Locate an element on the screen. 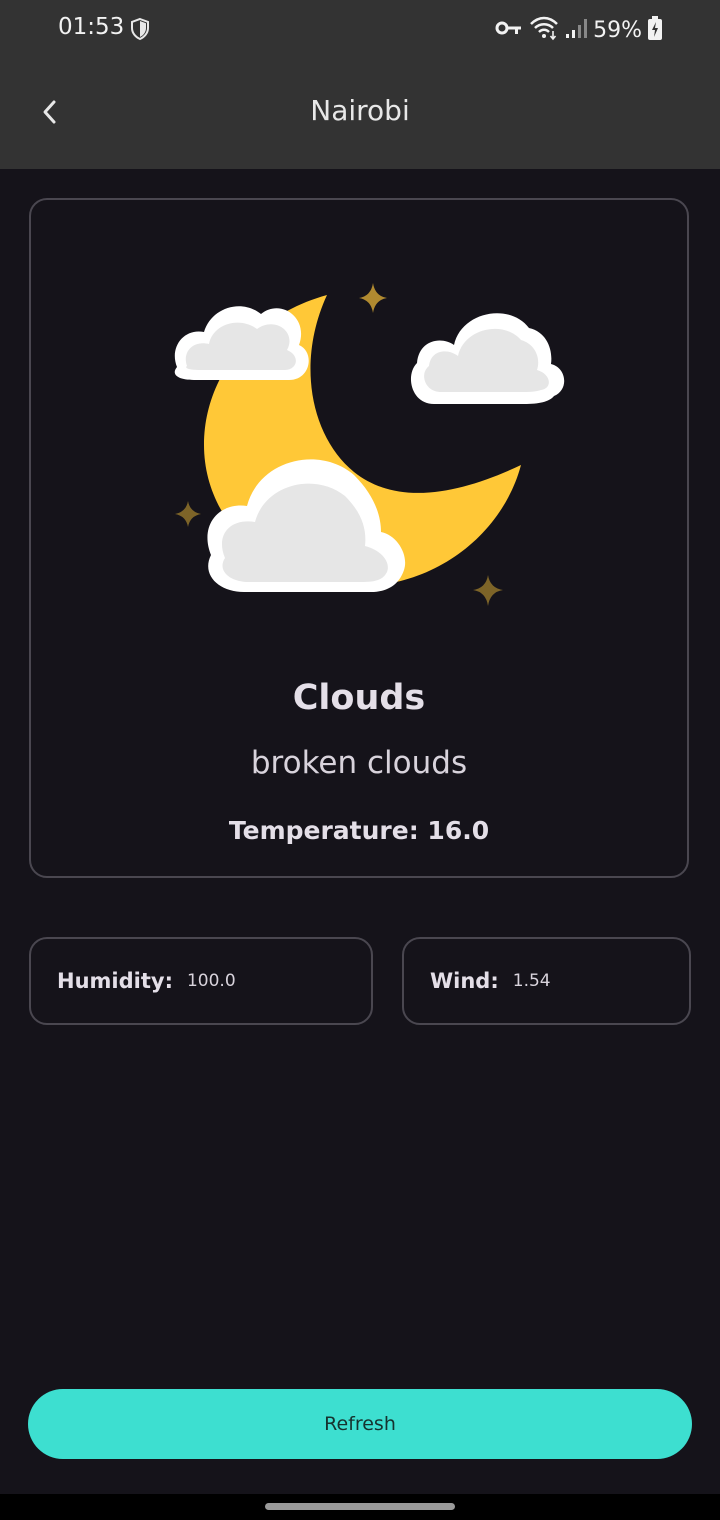 This screenshot has width=720, height=1520. wind-value: 1.54 is located at coordinates (531, 981).